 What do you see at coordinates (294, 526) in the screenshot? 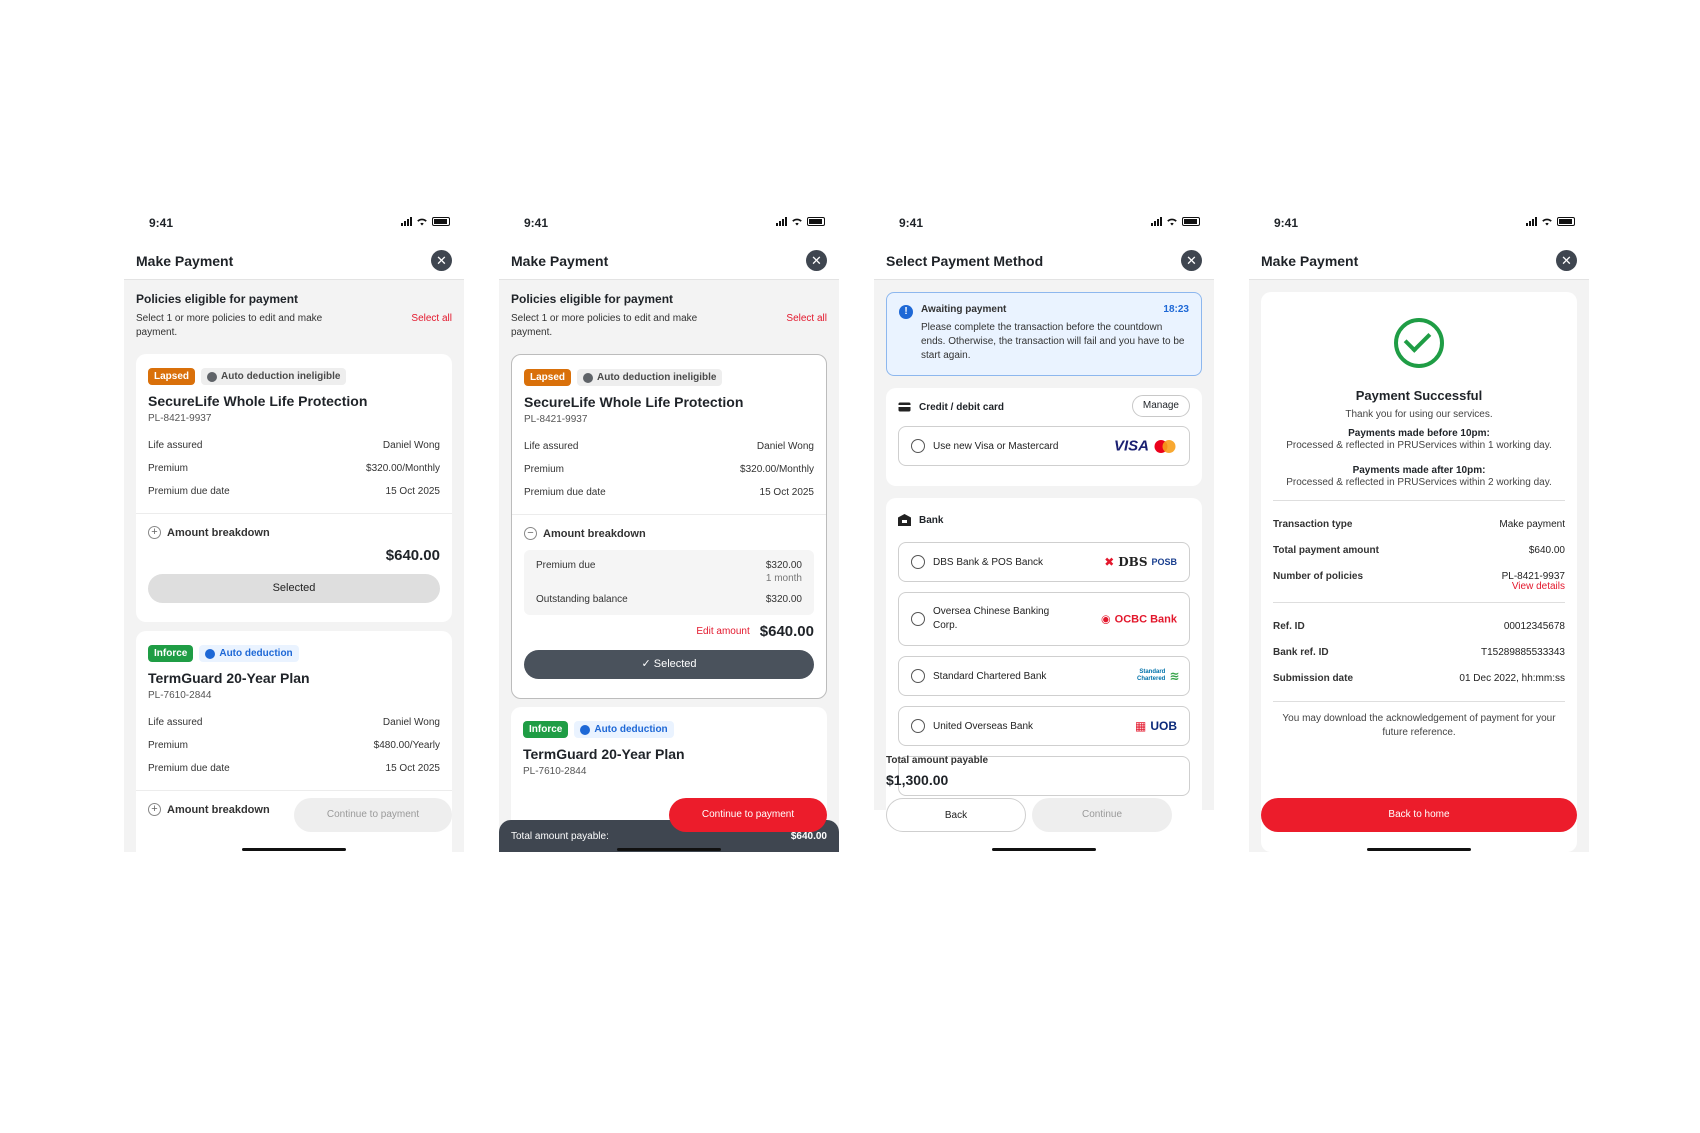
I see `amount-breakdown-toggle: + Amount breakdown` at bounding box center [294, 526].